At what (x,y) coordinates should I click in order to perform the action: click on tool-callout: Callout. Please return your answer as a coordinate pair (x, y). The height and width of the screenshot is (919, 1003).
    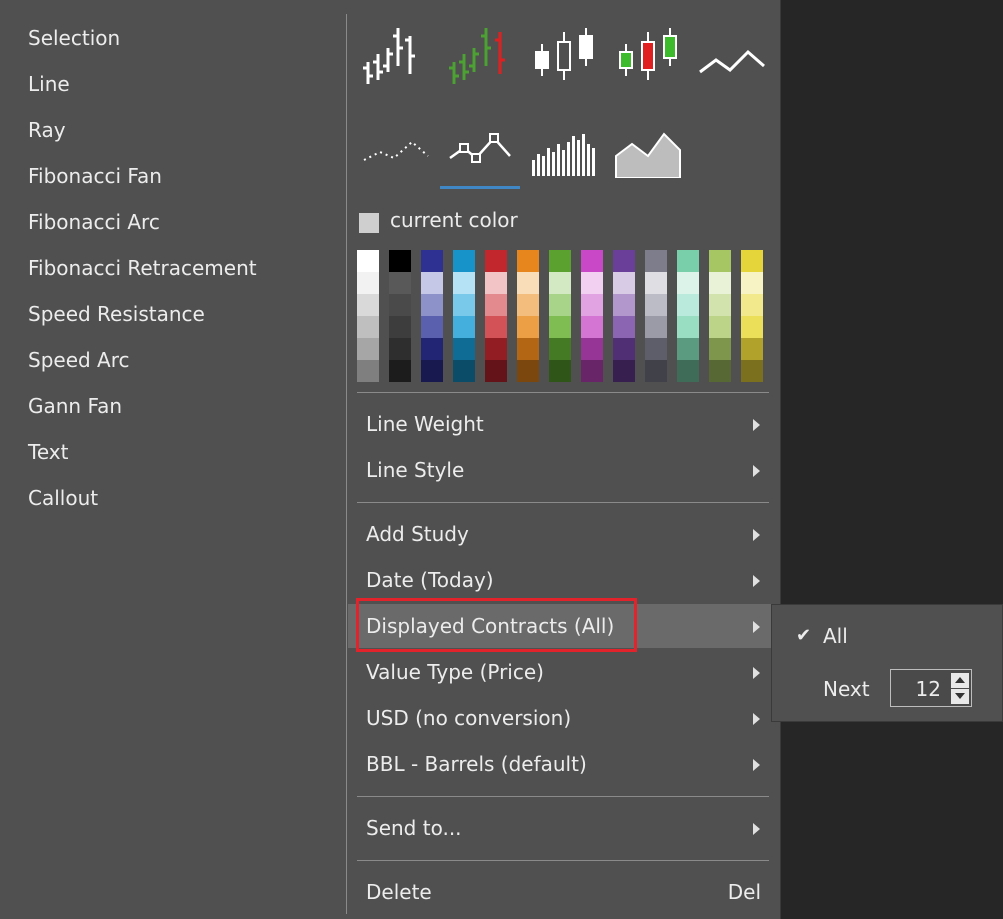
    Looking at the image, I should click on (63, 498).